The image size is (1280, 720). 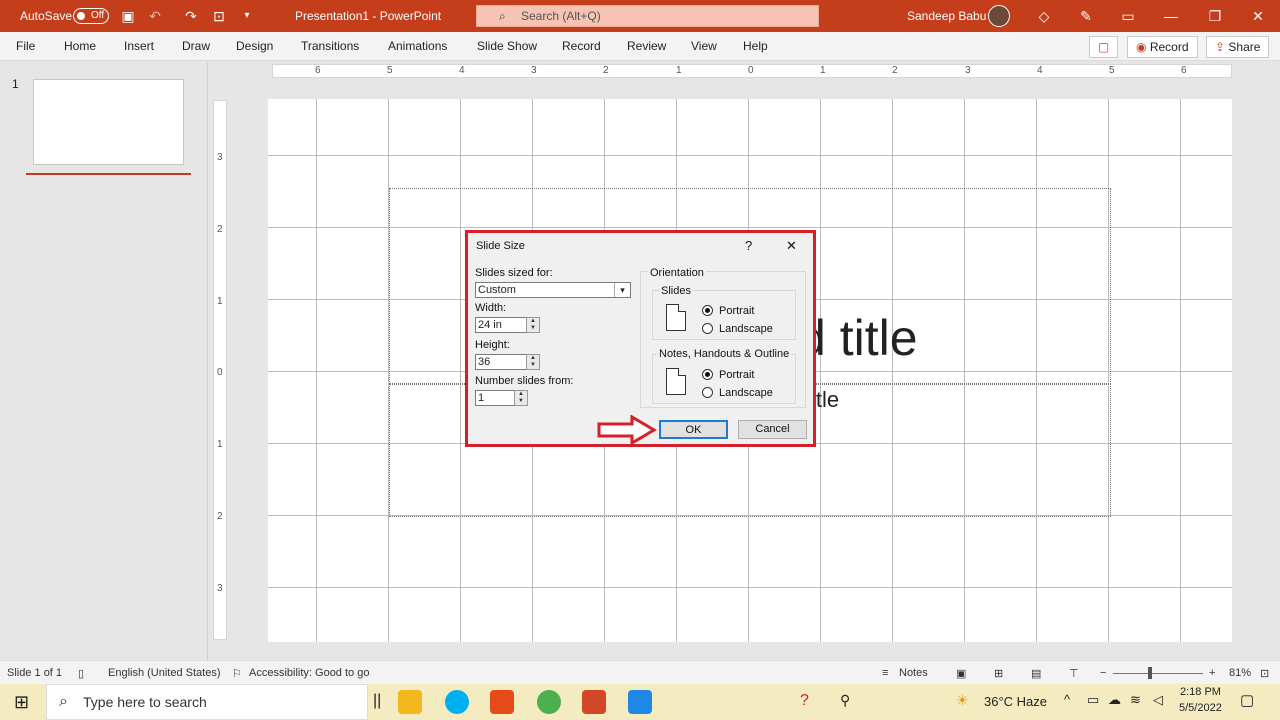 What do you see at coordinates (553, 290) in the screenshot?
I see `sized-for-select: Custom ▾` at bounding box center [553, 290].